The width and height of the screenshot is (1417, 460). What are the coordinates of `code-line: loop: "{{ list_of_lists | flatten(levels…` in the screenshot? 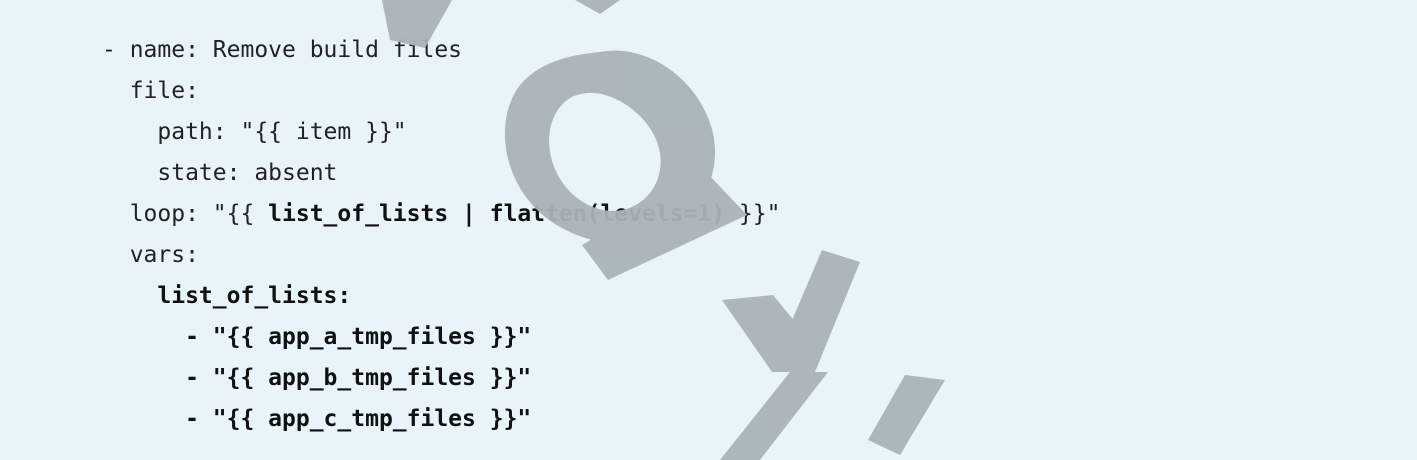 It's located at (441, 214).